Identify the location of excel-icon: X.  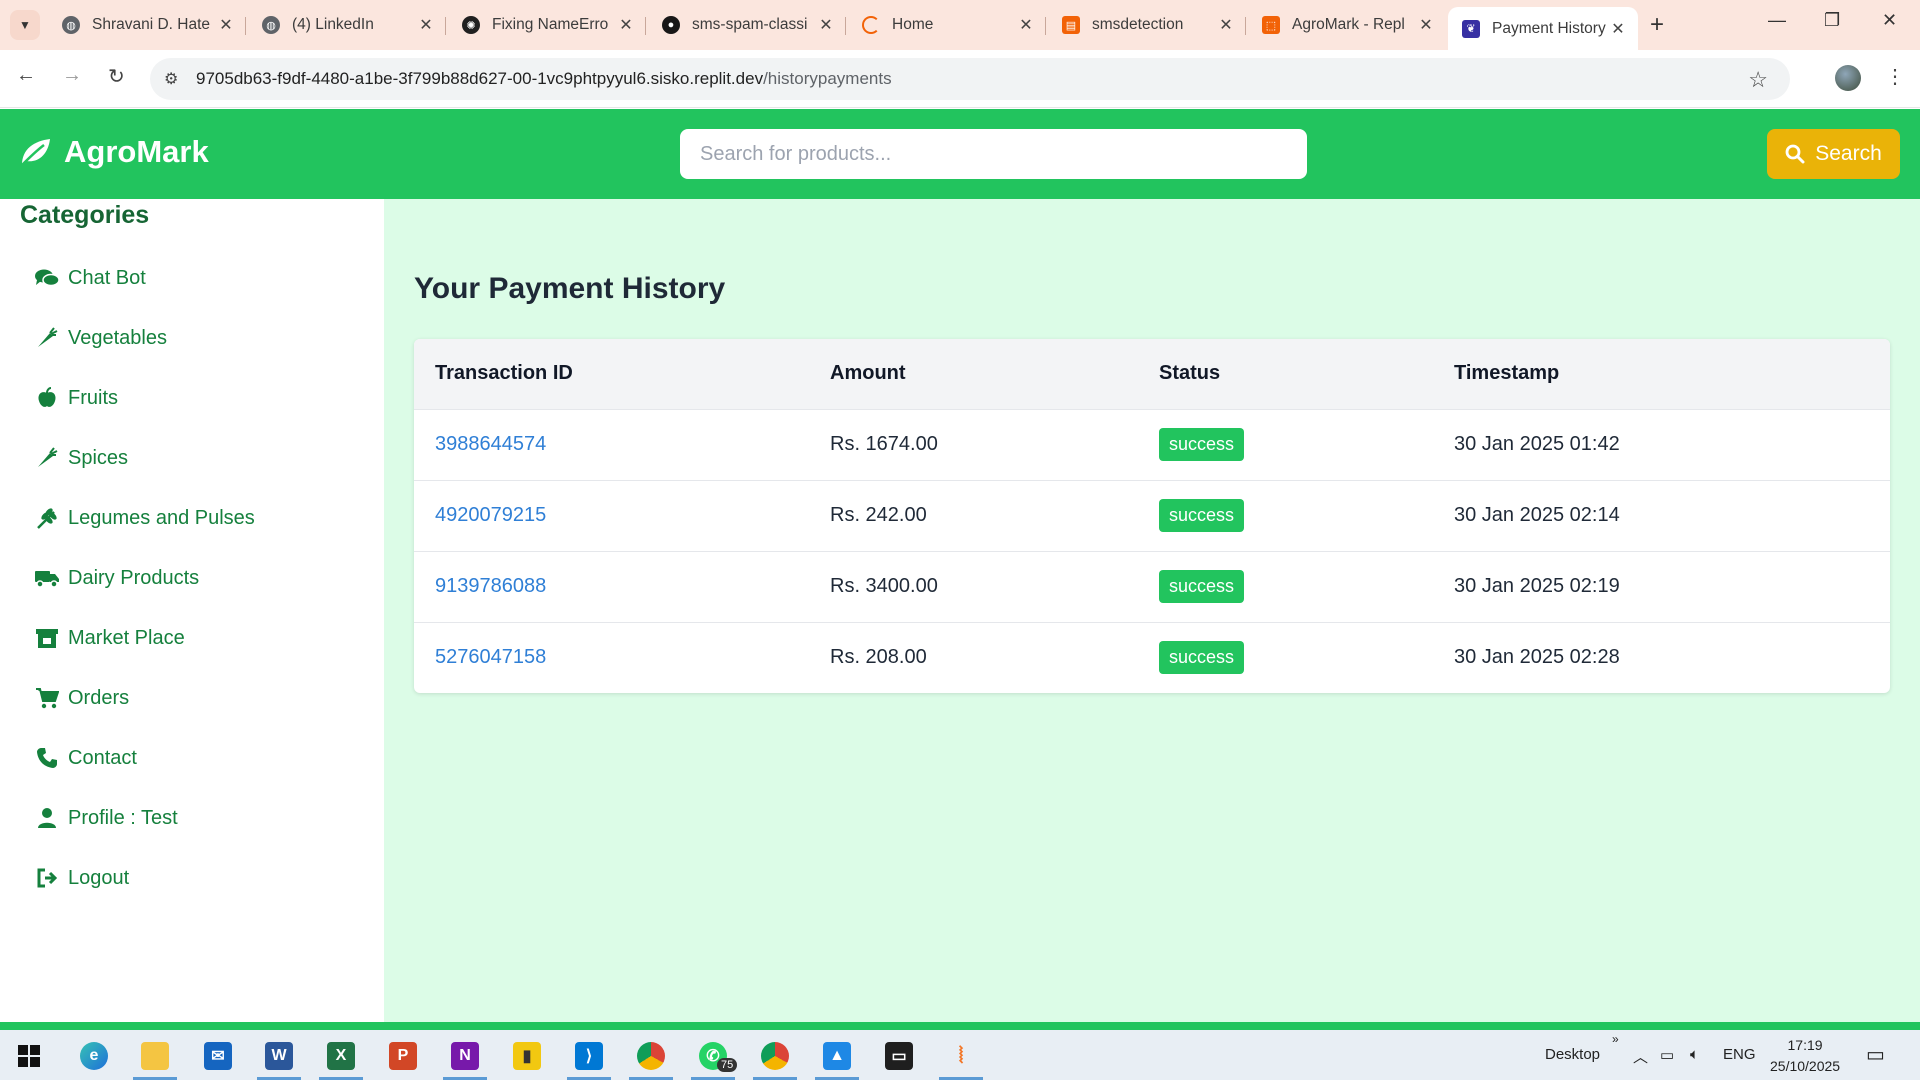
(341, 1058).